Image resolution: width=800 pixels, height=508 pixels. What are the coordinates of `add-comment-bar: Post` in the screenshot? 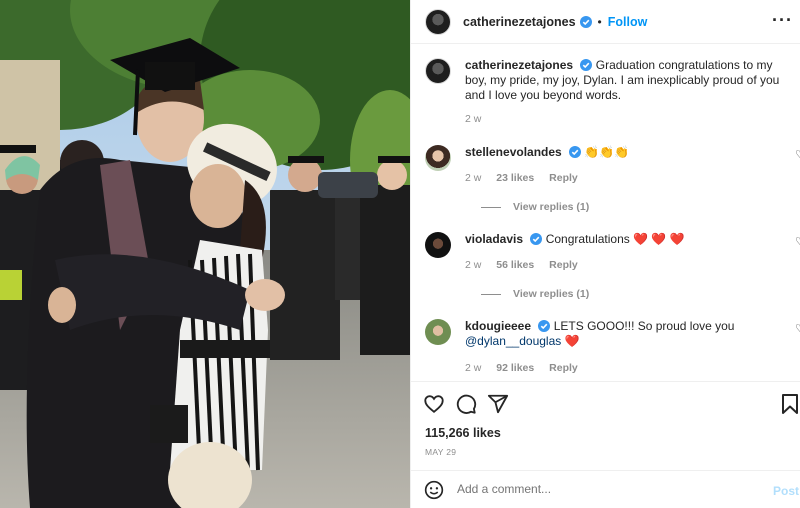 It's located at (605, 489).